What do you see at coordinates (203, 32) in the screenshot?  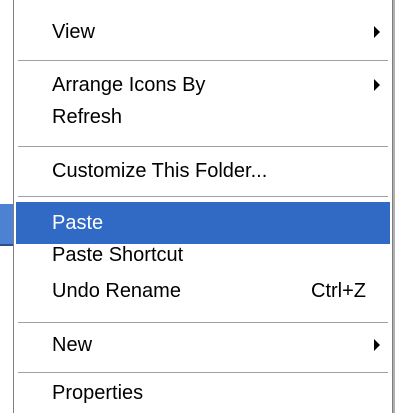 I see `menu-item-view: View` at bounding box center [203, 32].